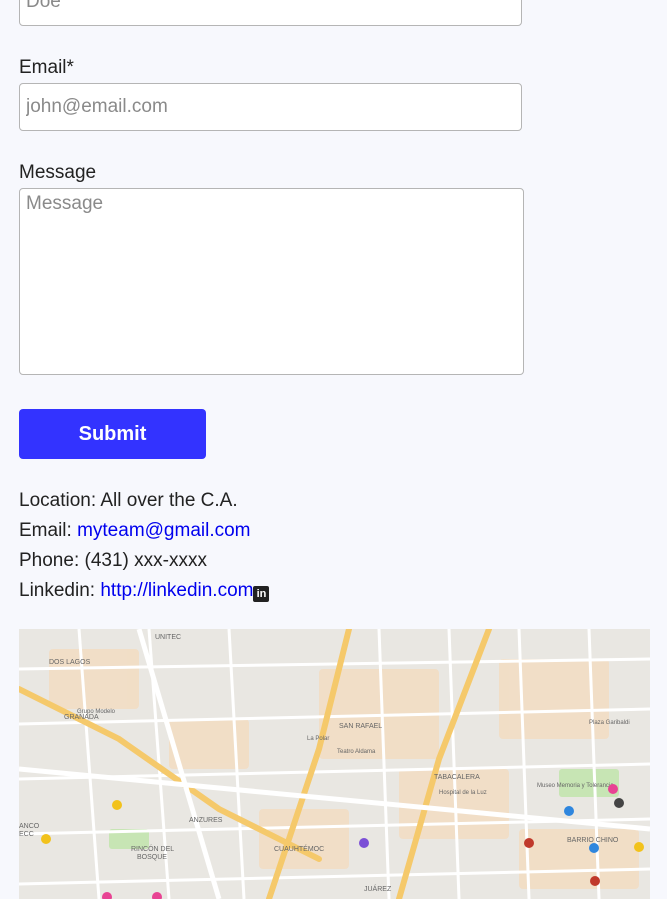  What do you see at coordinates (593, 840) in the screenshot?
I see `map-label-barrio-chino: BARRIO CHINO` at bounding box center [593, 840].